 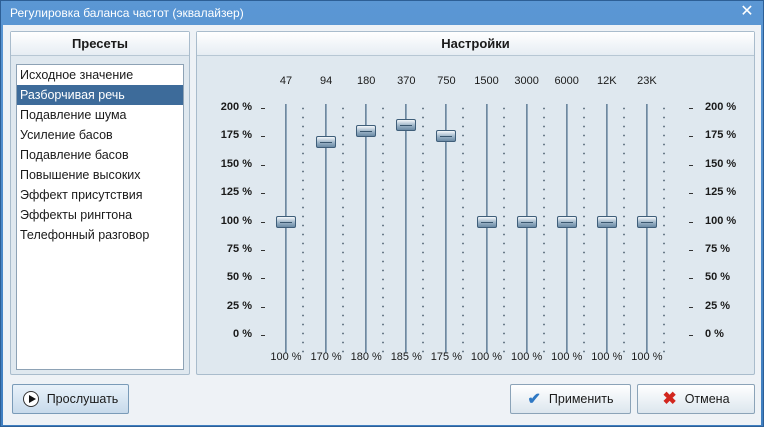 I want to click on cross-icon: ✖, so click(x=669, y=398).